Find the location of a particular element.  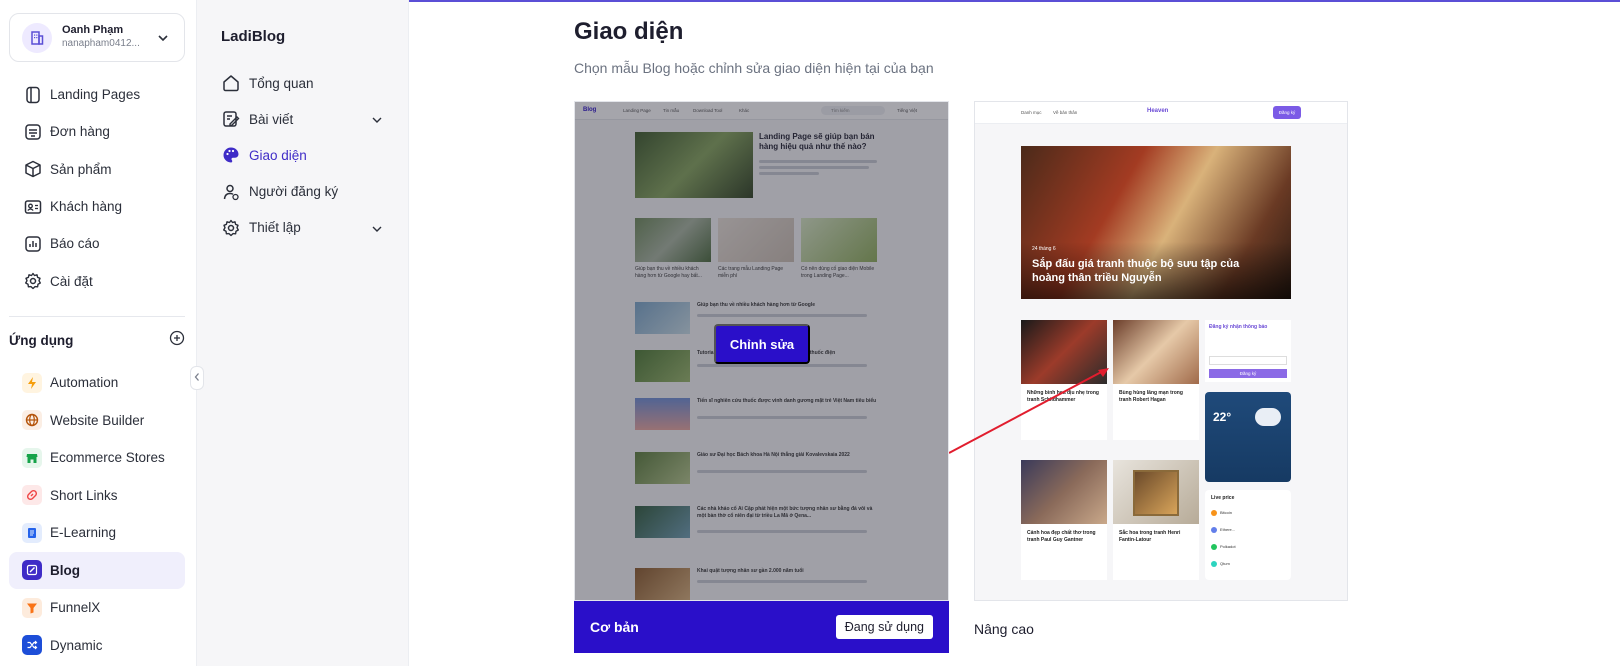

in-use-badge: Đang sử dụng is located at coordinates (884, 627).